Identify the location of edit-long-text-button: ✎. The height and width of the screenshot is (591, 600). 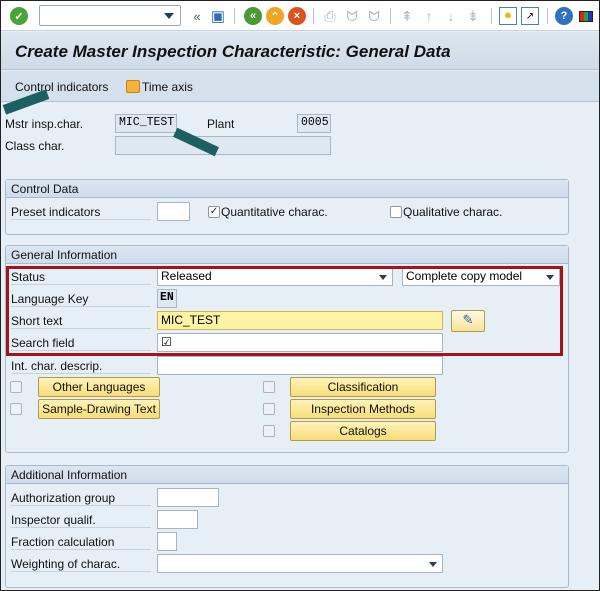
(468, 321).